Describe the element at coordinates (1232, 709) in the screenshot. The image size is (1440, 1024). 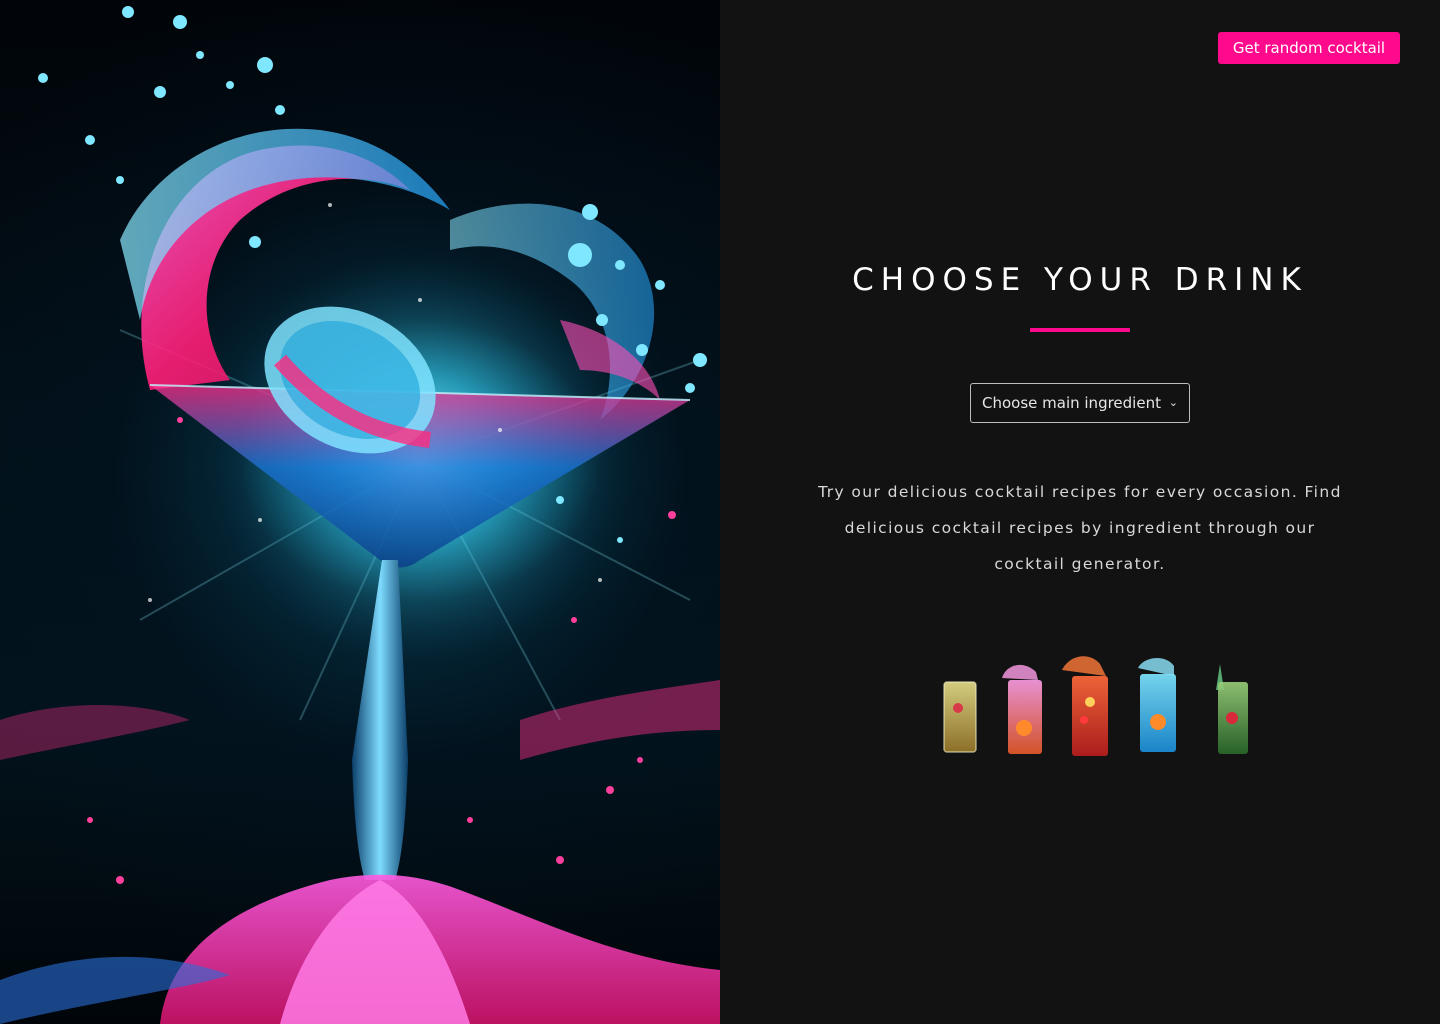
I see `green-cocktail-glass` at that location.